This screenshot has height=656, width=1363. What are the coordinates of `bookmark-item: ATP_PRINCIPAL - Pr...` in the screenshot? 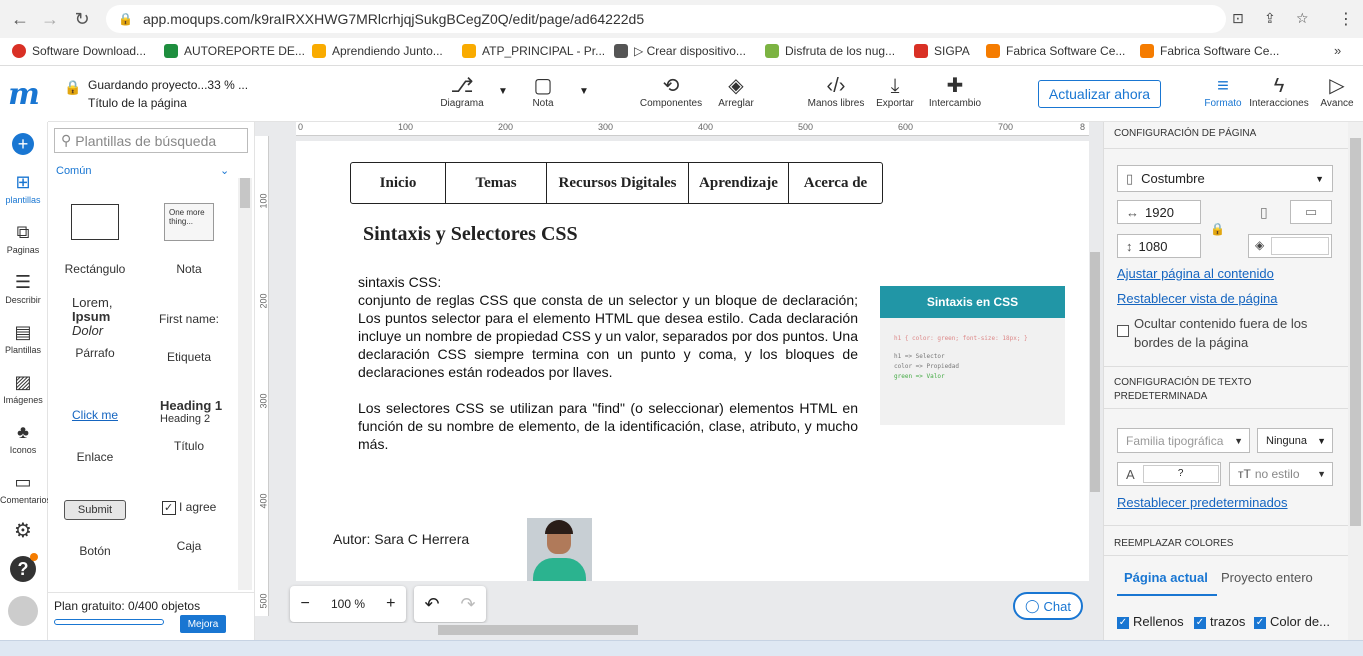 It's located at (533, 51).